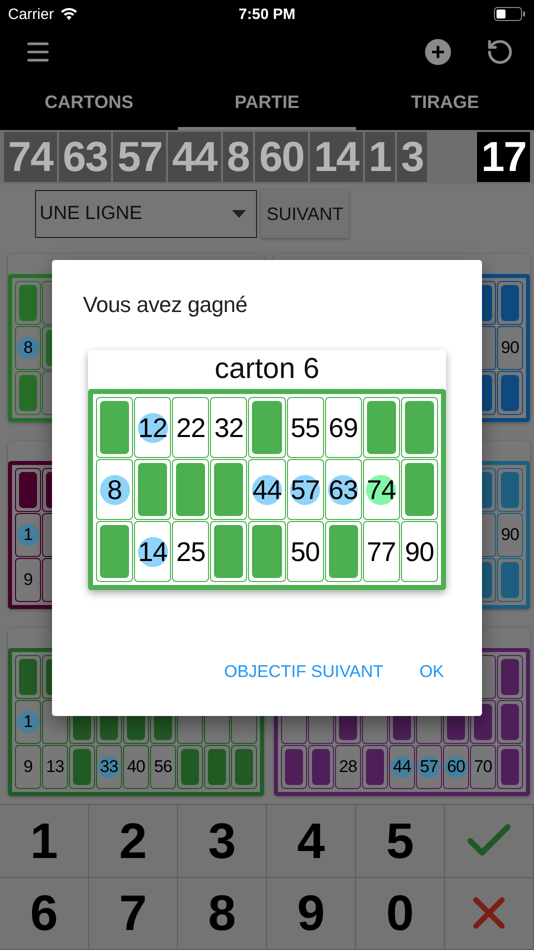 Image resolution: width=534 pixels, height=950 pixels. What do you see at coordinates (191, 427) in the screenshot?
I see `cell-number: 22` at bounding box center [191, 427].